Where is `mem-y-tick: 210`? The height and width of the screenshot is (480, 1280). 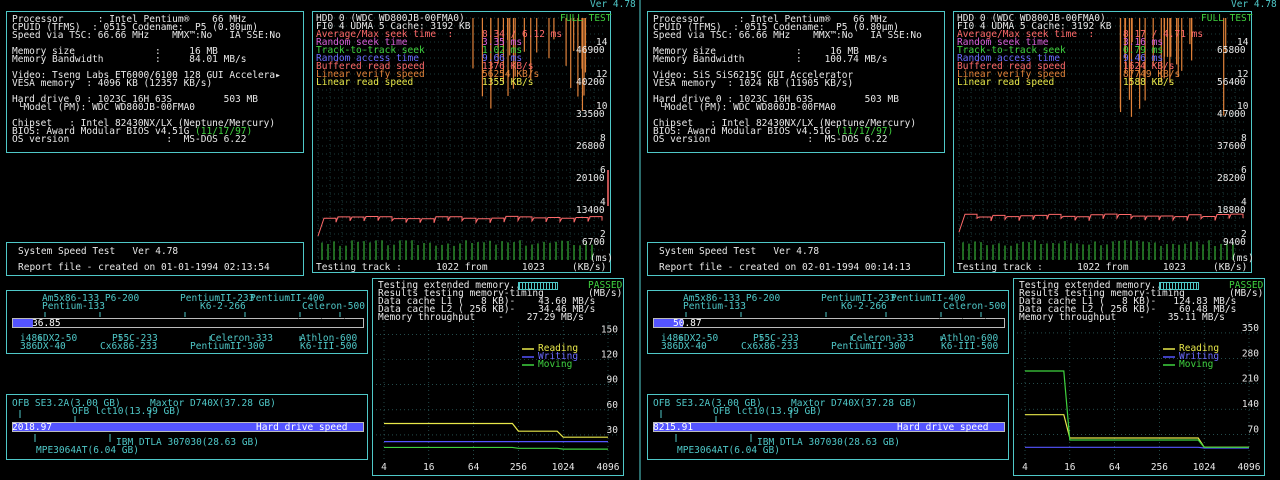
mem-y-tick: 210 is located at coordinates (1250, 379).